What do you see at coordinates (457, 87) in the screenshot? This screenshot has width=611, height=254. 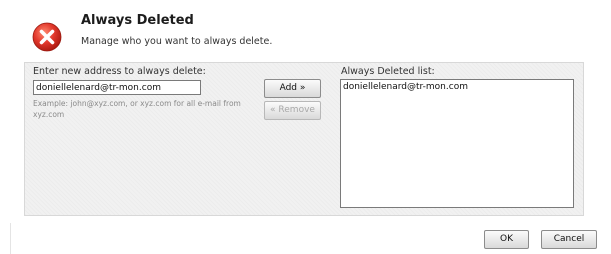 I see `list-item: doniellelenard@tr-mon.com` at bounding box center [457, 87].